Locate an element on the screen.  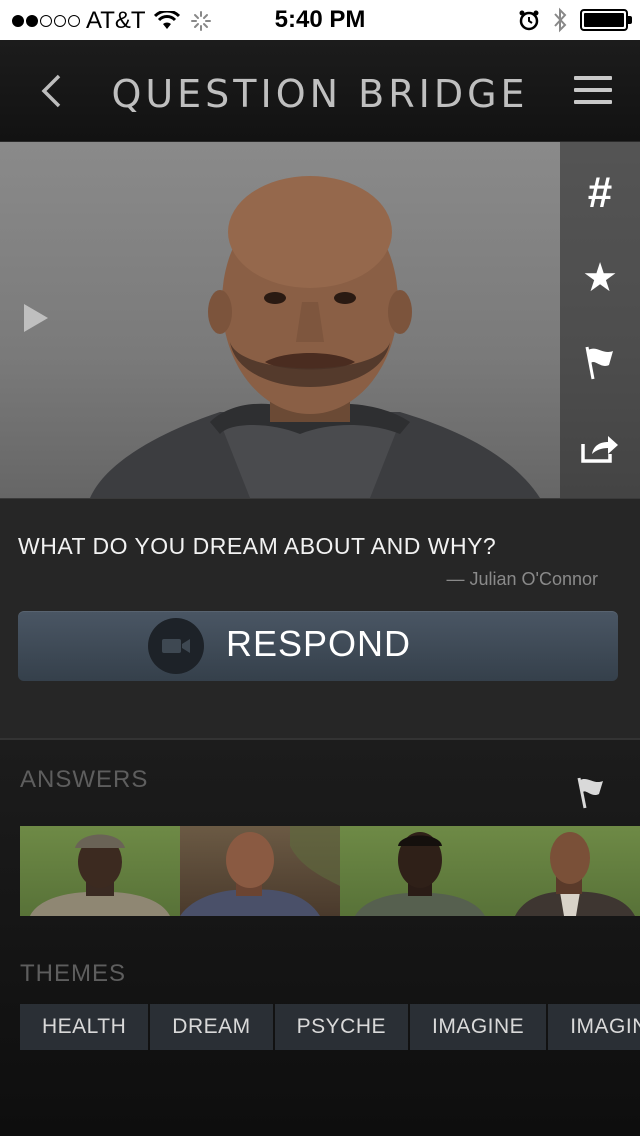
back-button is located at coordinates (51, 91).